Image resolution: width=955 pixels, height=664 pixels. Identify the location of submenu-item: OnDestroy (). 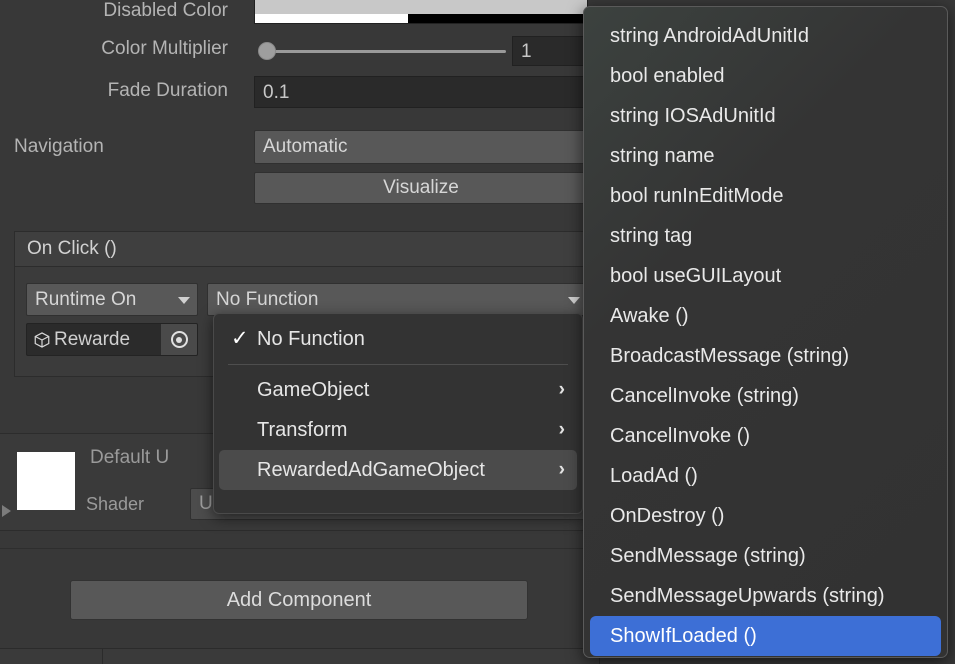
(765, 516).